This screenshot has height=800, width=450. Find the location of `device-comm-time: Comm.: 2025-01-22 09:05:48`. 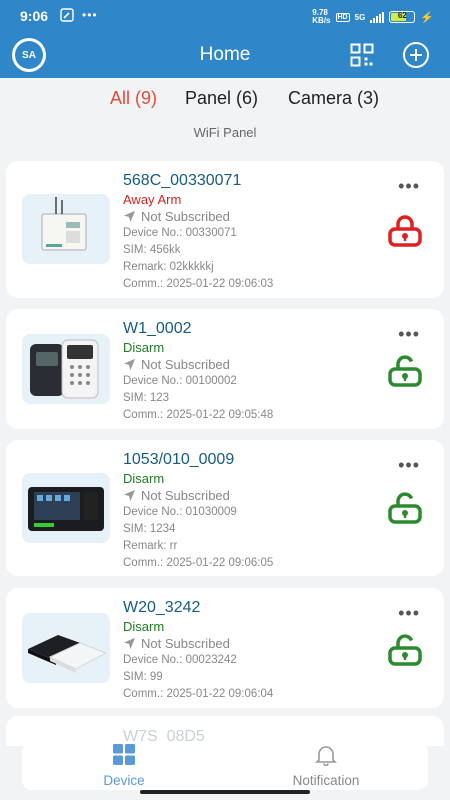

device-comm-time: Comm.: 2025-01-22 09:05:48 is located at coordinates (198, 415).